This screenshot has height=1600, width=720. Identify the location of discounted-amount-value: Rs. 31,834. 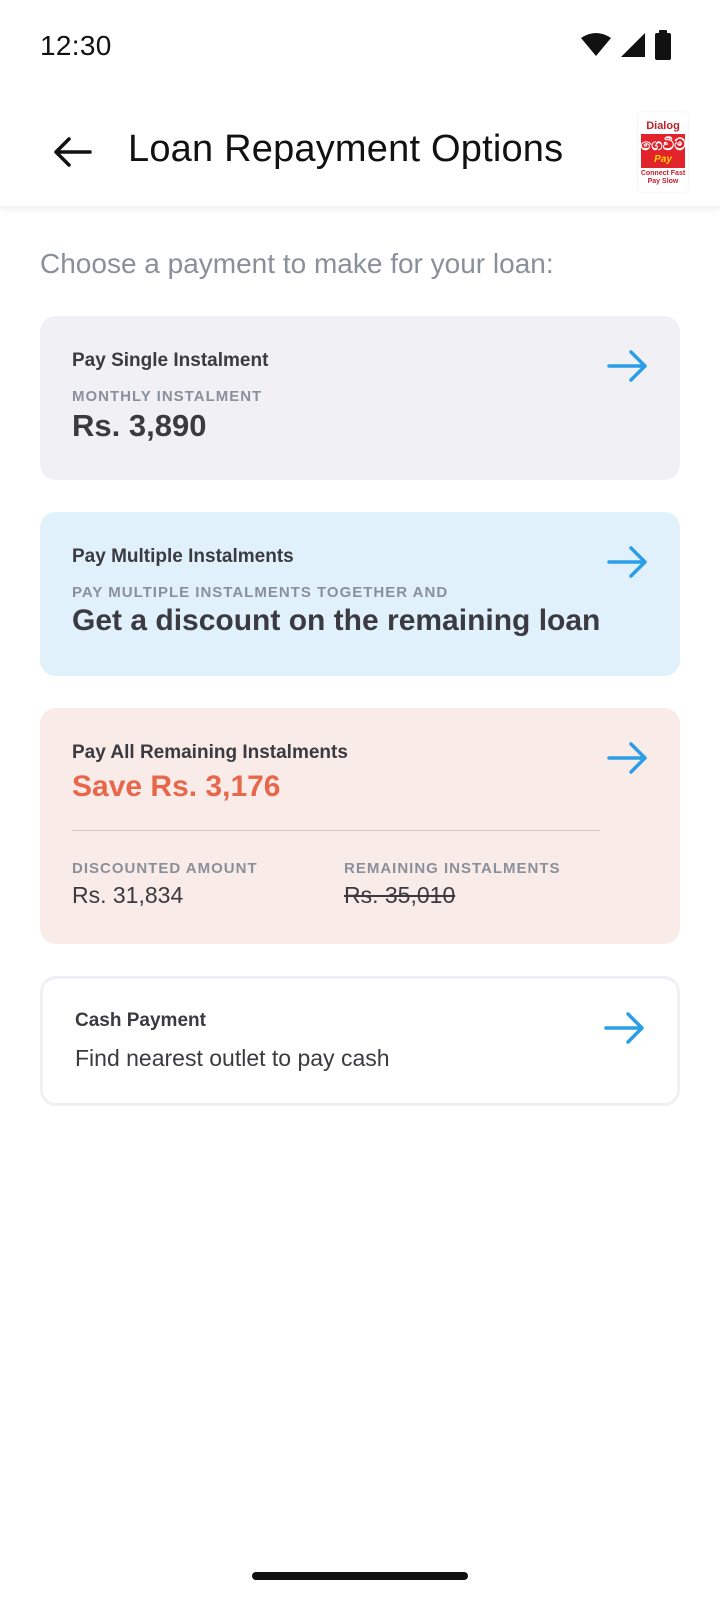
(128, 895).